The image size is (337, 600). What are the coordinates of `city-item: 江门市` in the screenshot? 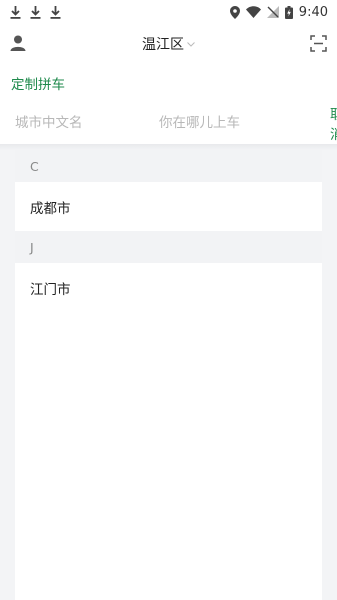 It's located at (168, 287).